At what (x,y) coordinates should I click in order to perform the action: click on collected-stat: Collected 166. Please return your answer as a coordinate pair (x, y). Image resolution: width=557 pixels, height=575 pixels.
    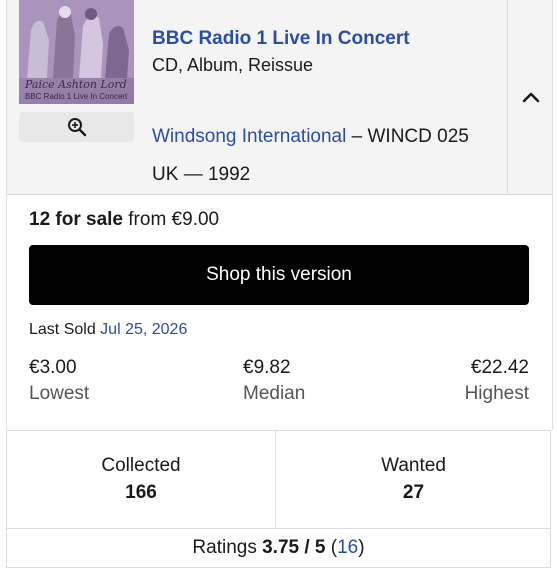
    Looking at the image, I should click on (141, 480).